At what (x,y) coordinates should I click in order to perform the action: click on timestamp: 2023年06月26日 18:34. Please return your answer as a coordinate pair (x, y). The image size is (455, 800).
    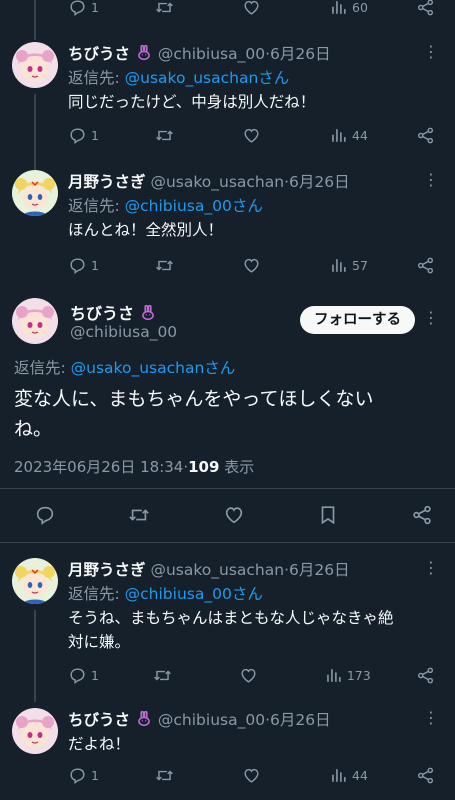
    Looking at the image, I should click on (98, 467).